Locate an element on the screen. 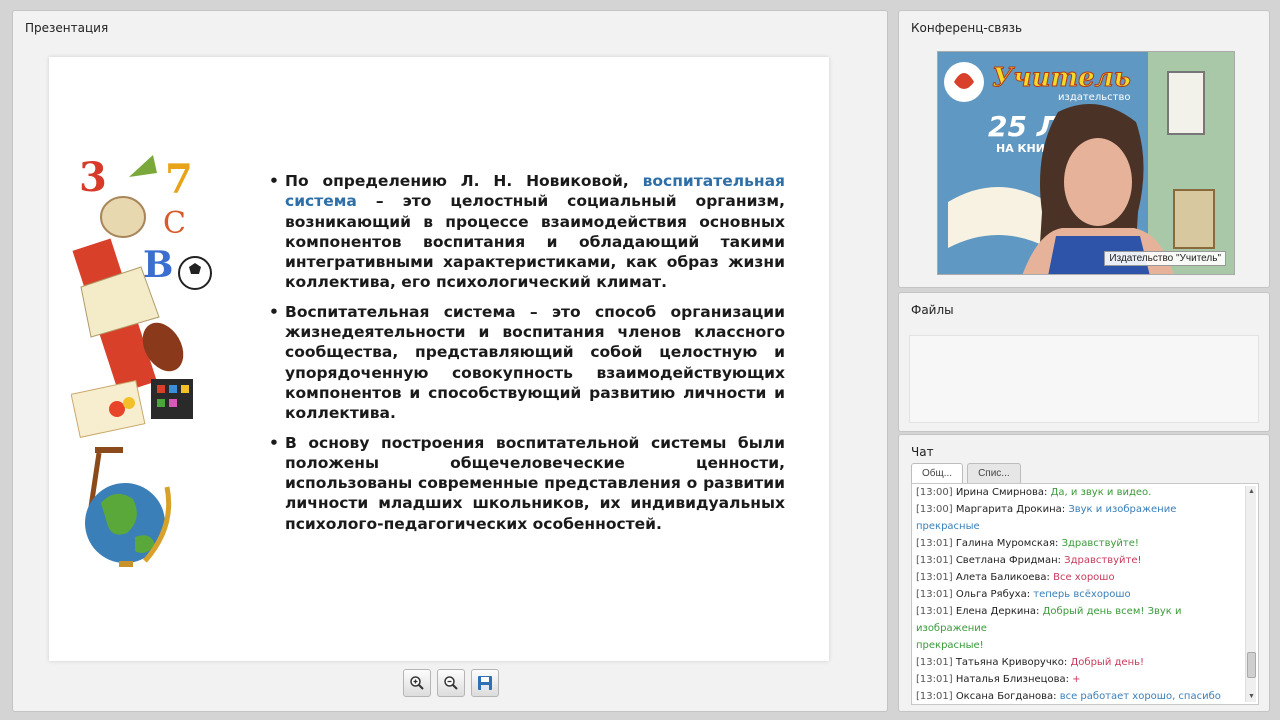  chat-message: [13:01] Алета Баликоева: Все хорошо is located at coordinates (1079, 577).